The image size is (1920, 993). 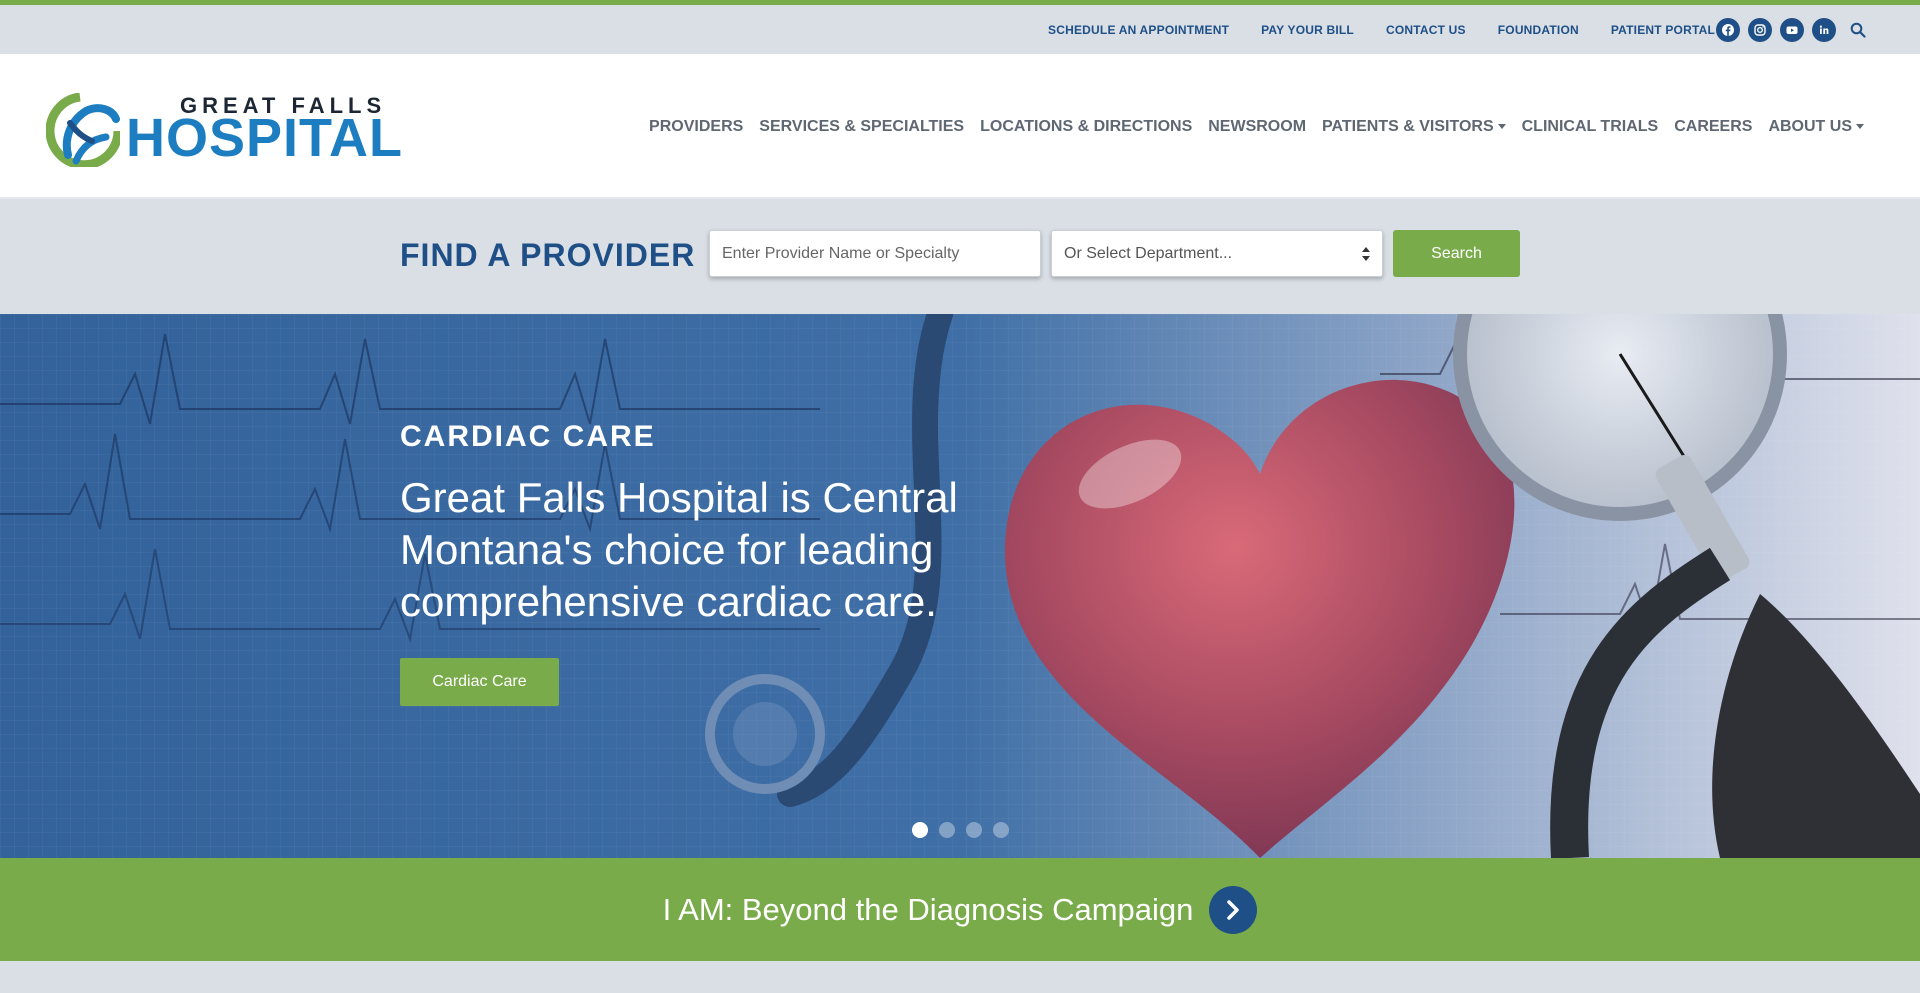 I want to click on logo-mark-icon, so click(x=83, y=130).